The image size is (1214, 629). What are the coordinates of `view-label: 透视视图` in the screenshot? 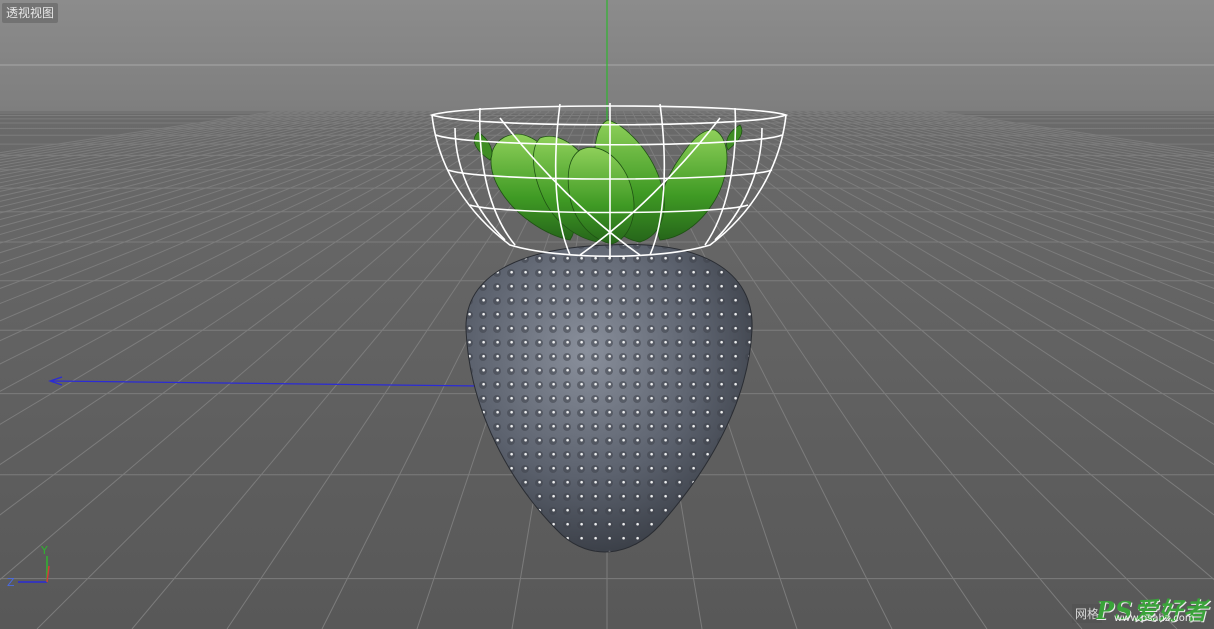 It's located at (30, 13).